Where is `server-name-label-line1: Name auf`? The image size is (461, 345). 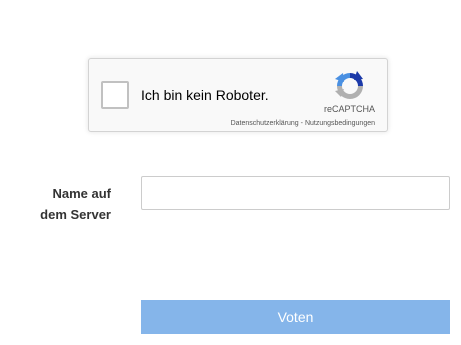 server-name-label-line1: Name auf is located at coordinates (81, 193).